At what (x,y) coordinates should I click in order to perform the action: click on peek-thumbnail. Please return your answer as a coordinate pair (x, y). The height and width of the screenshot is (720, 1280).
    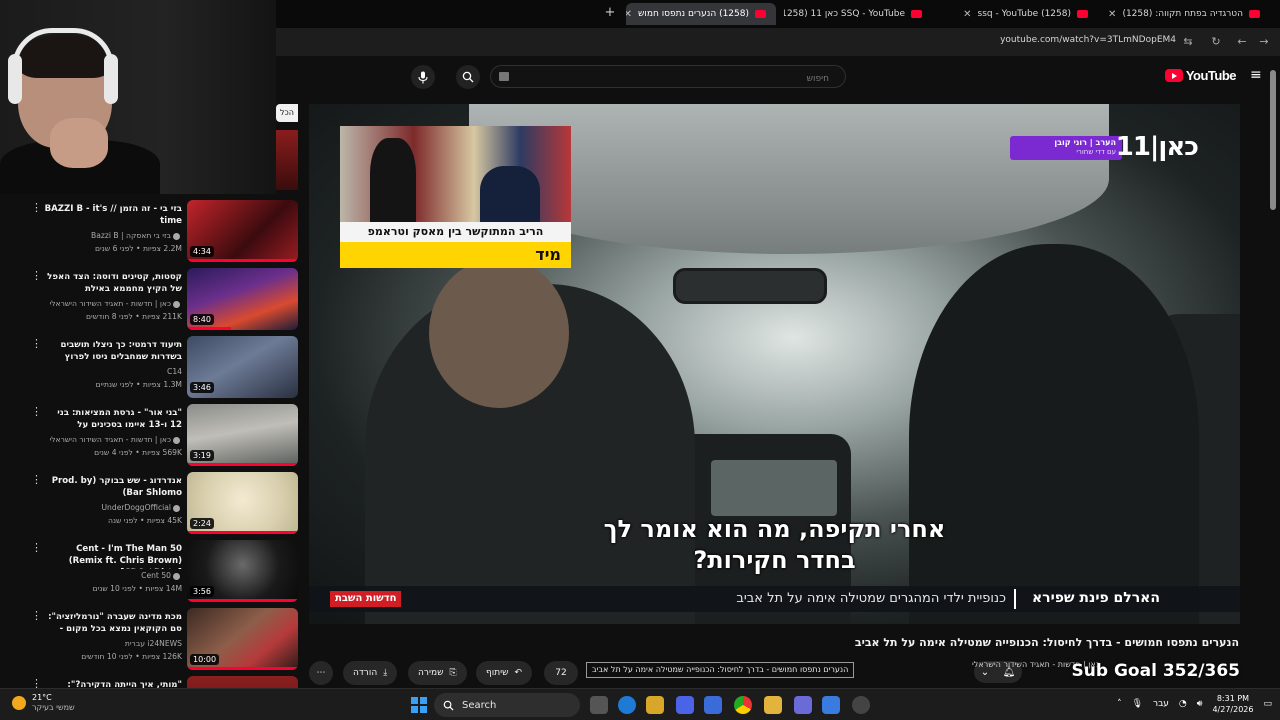
    Looking at the image, I should click on (287, 160).